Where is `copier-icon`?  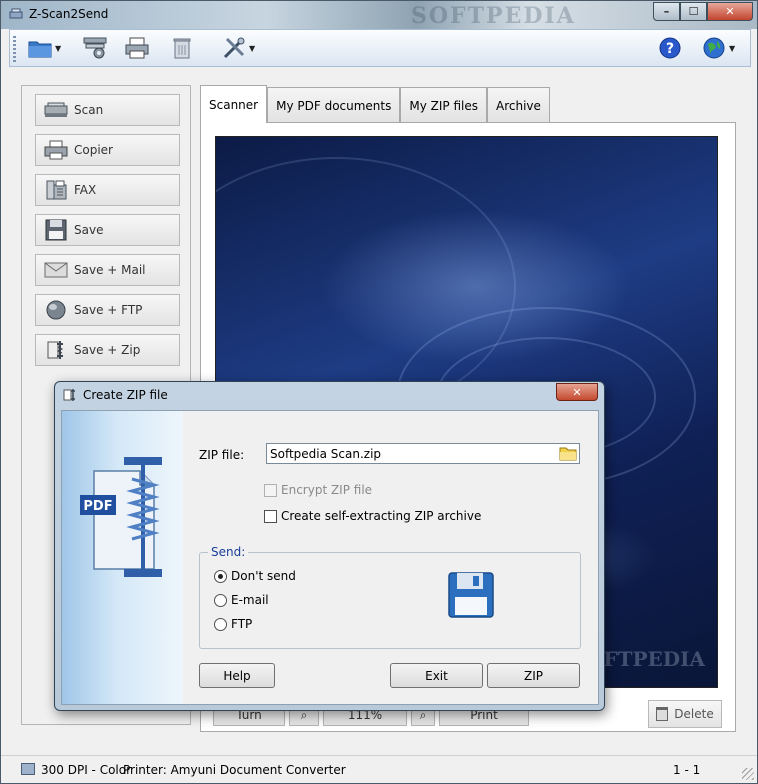
copier-icon is located at coordinates (56, 150).